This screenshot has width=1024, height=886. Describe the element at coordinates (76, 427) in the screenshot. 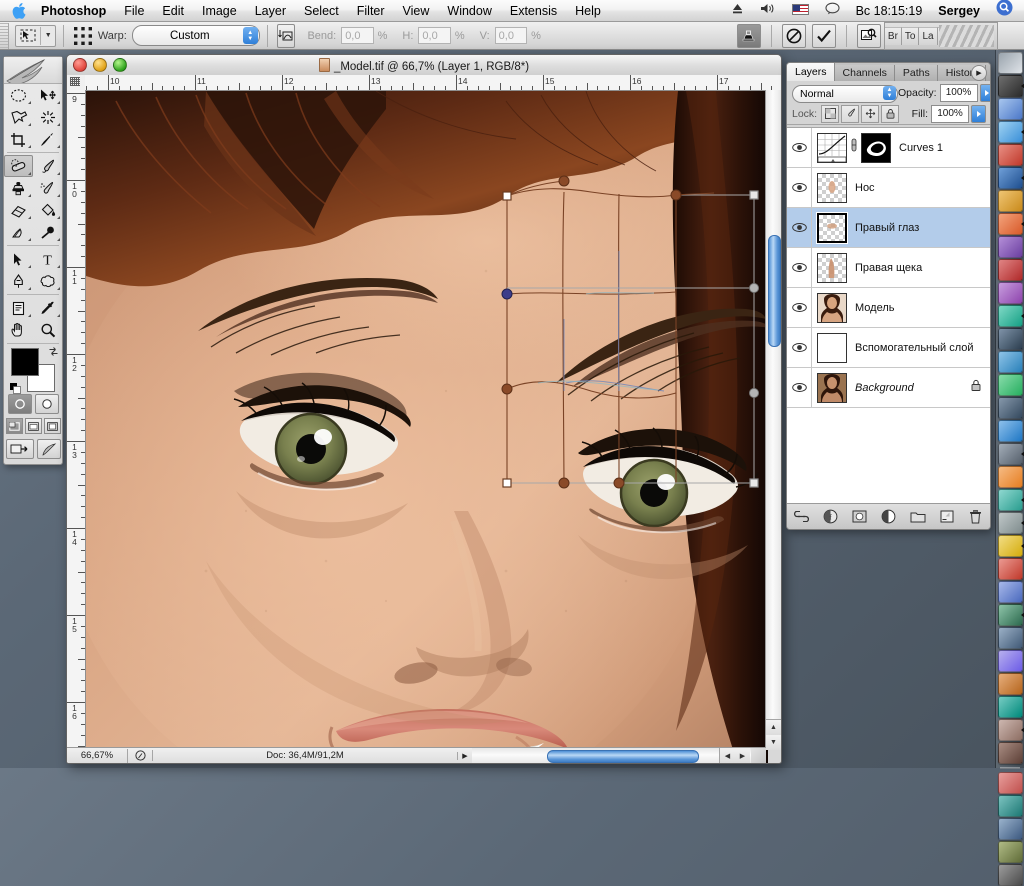

I see `vertical-ruler: 91011121314151617` at that location.